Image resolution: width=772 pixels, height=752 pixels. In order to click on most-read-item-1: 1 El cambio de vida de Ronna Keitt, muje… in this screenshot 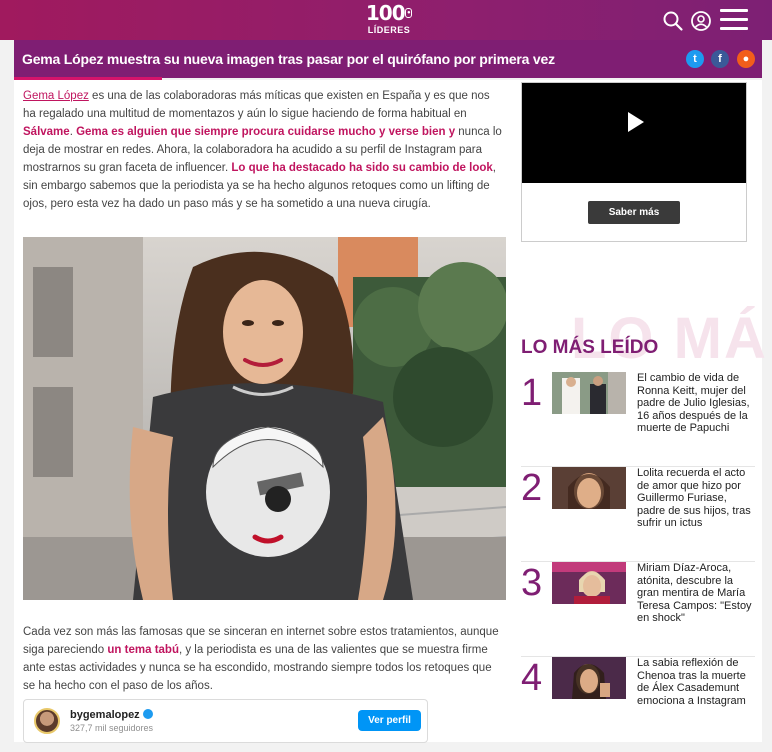, I will do `click(638, 419)`.